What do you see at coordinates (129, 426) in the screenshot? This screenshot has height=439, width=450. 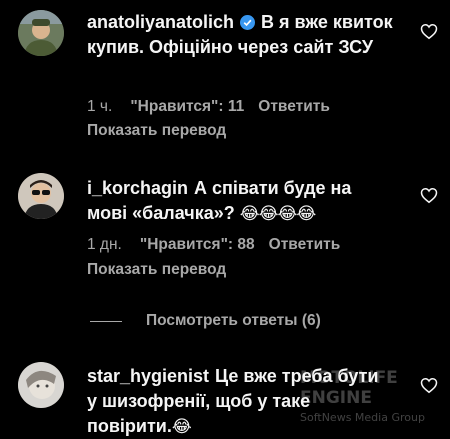 I see `comment-body: повірити.` at bounding box center [129, 426].